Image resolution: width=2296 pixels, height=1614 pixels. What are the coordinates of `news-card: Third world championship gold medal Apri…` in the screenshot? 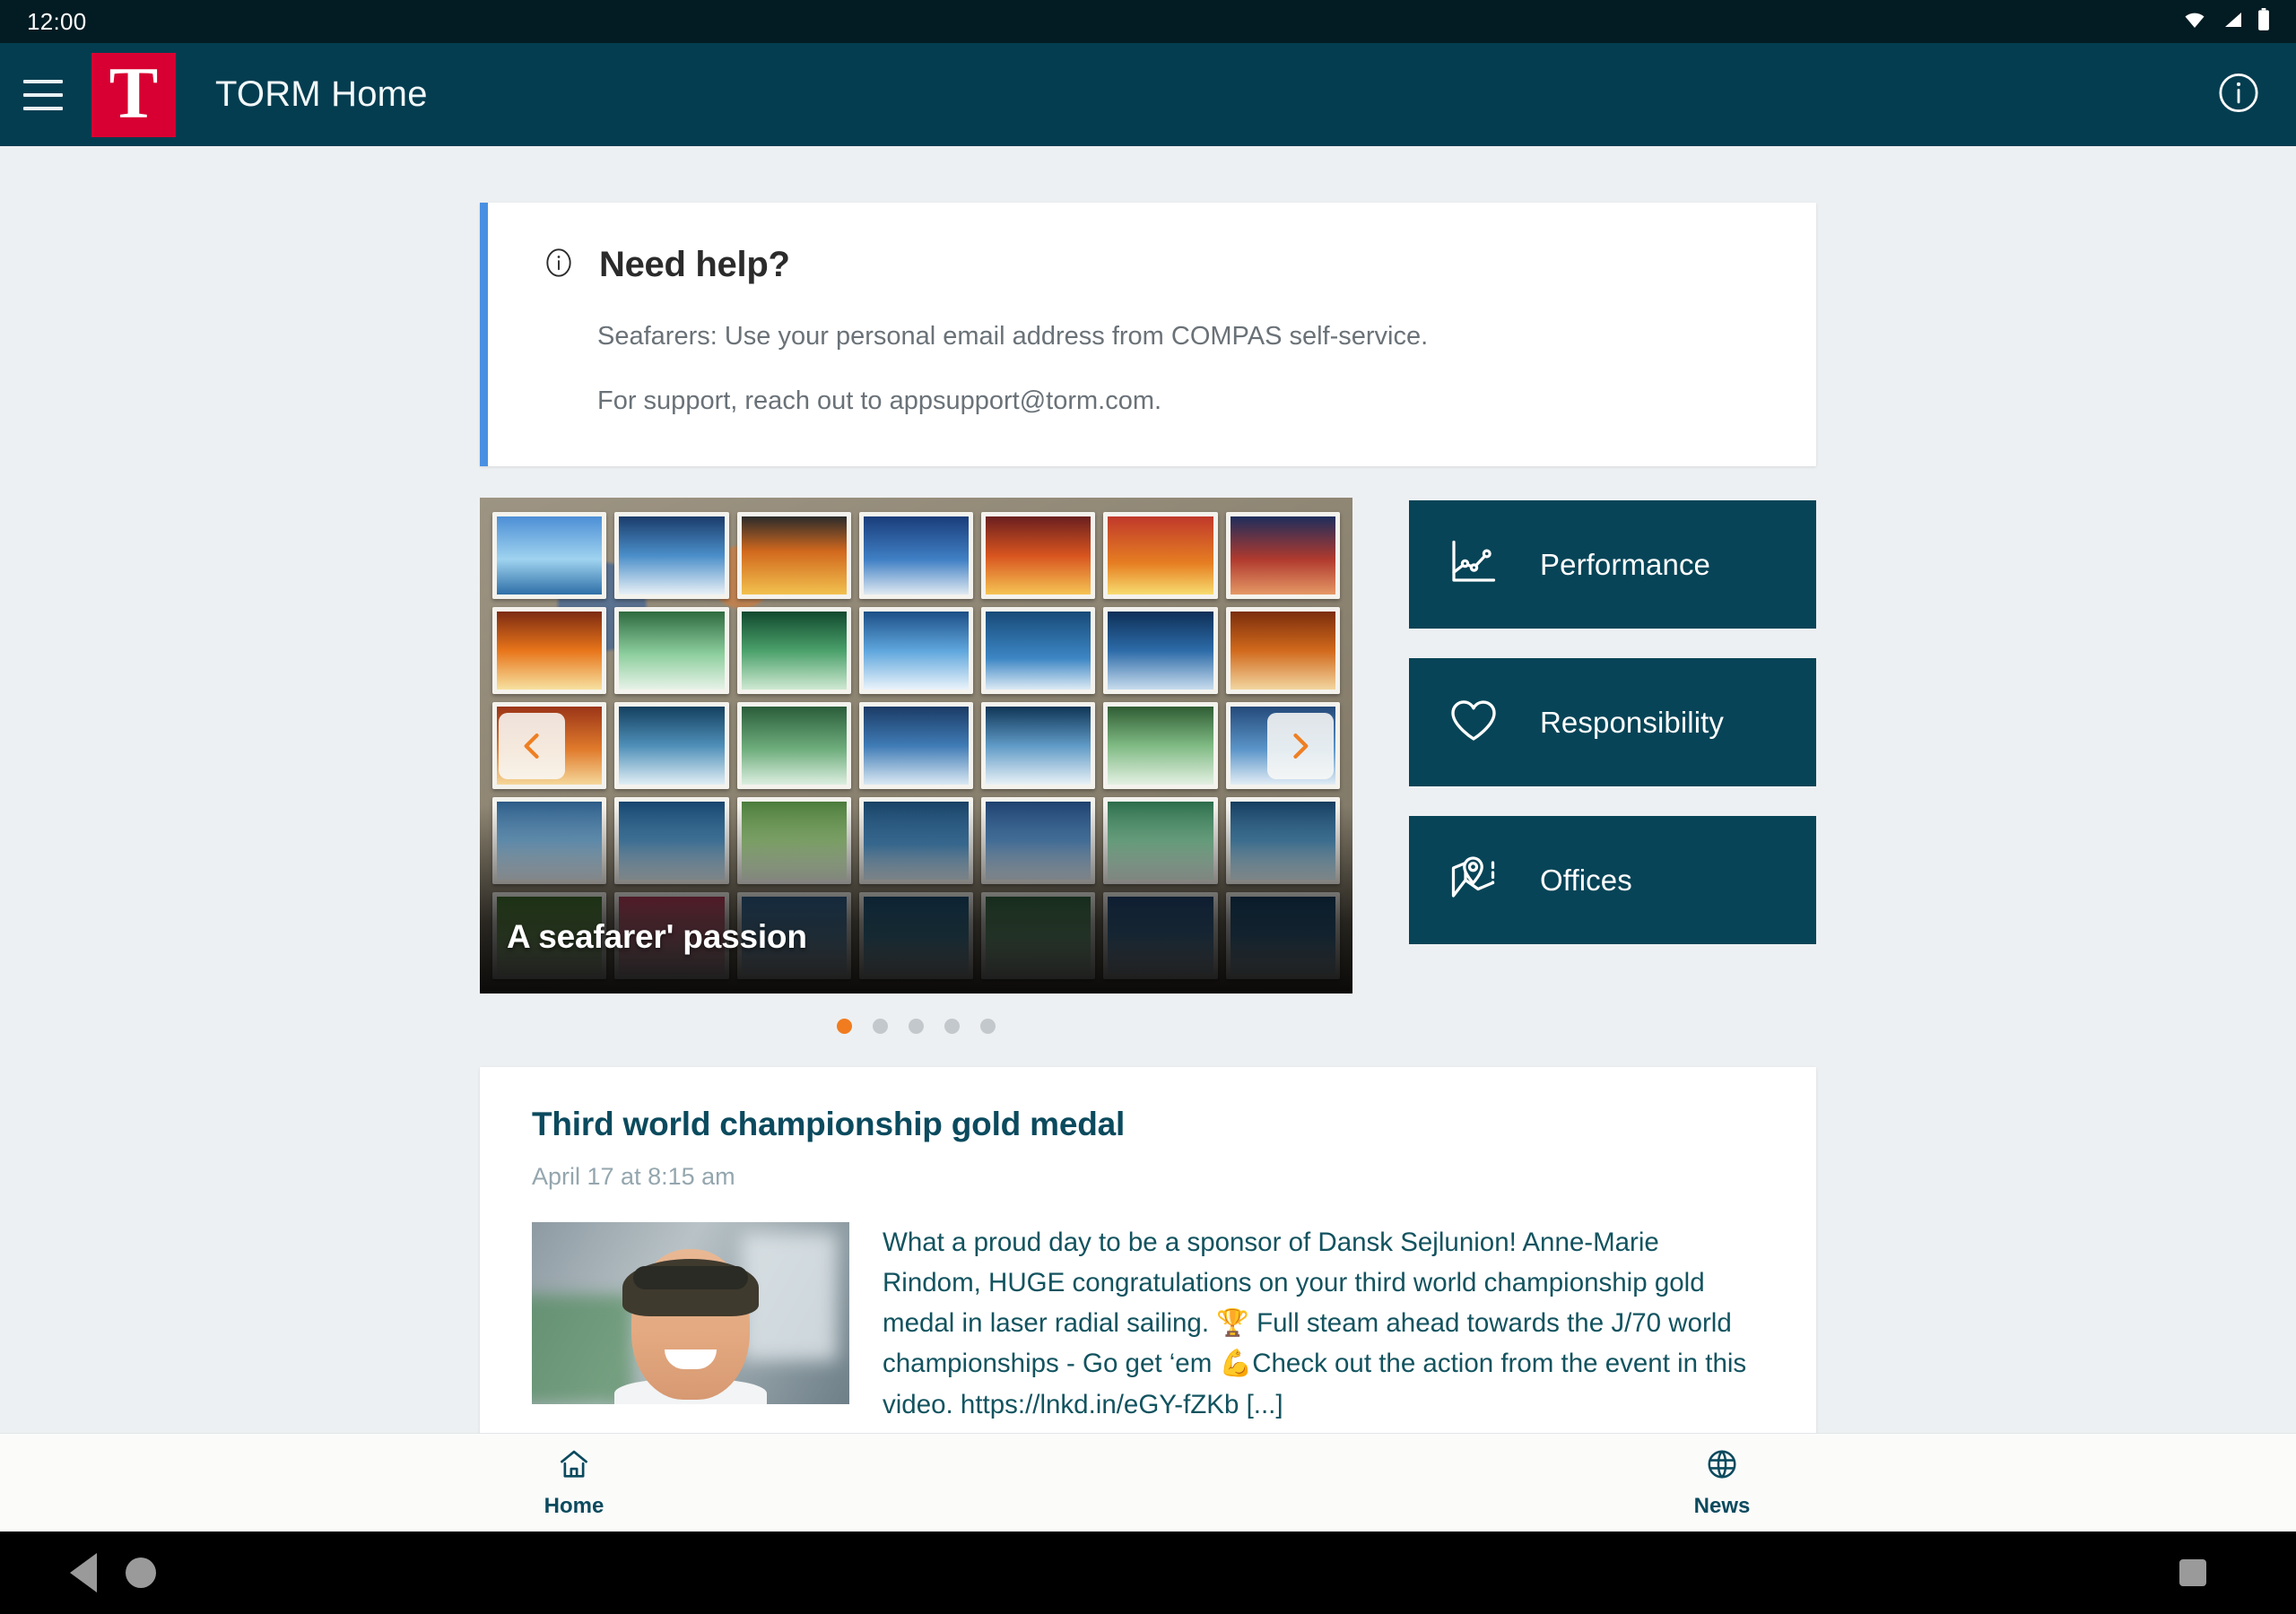 It's located at (1148, 1250).